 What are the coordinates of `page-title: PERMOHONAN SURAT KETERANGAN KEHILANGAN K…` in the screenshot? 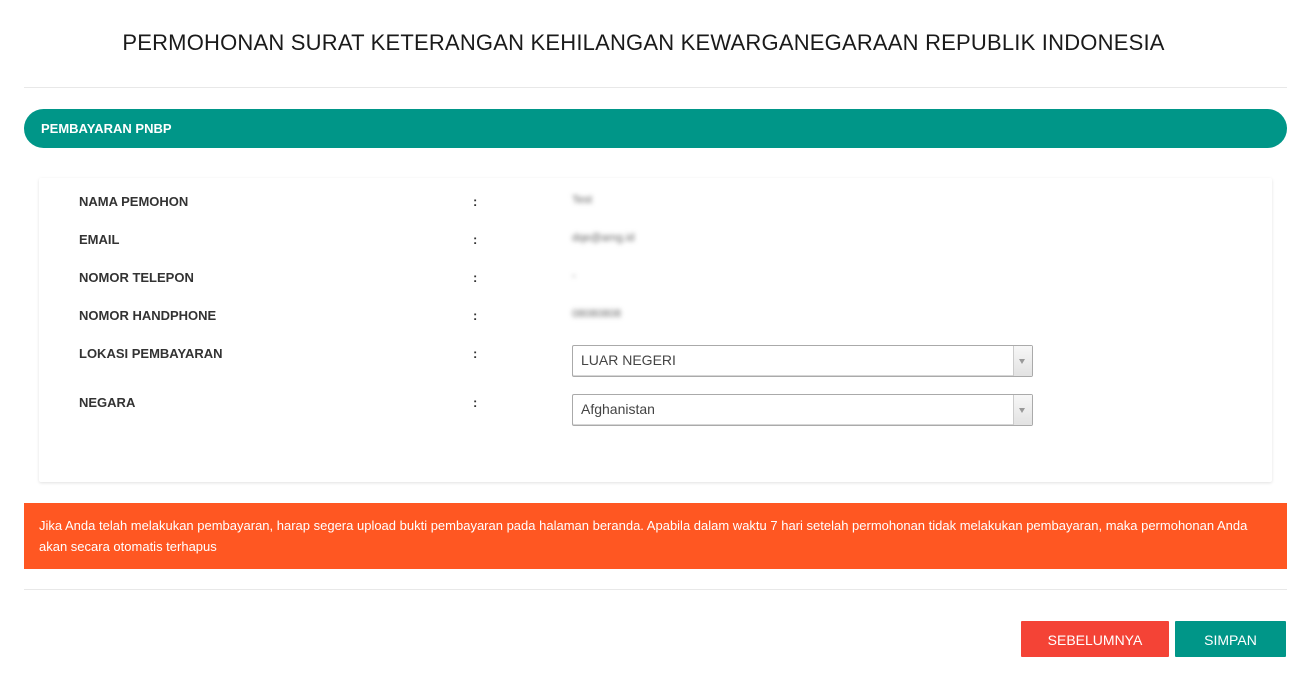 It's located at (643, 42).